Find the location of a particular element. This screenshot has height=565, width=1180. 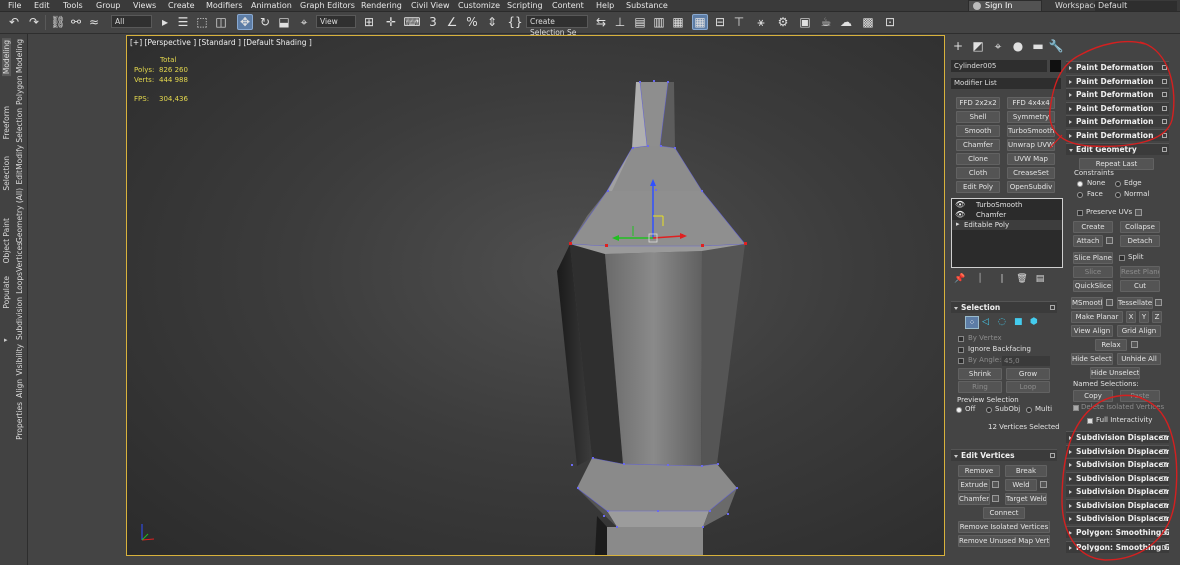

stack-item-chamfer: 👁 Chamfer is located at coordinates (1007, 215).